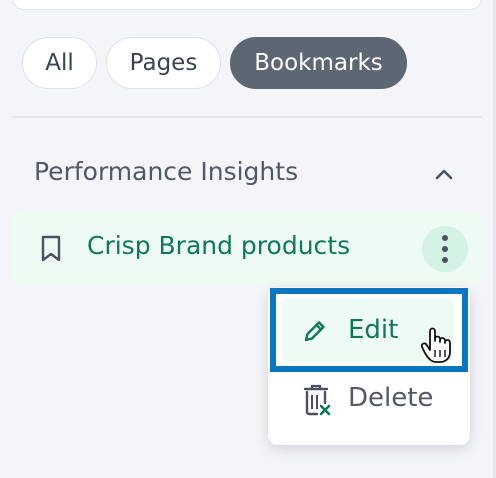  What do you see at coordinates (219, 245) in the screenshot?
I see `bookmark-label: Crisp Brand products` at bounding box center [219, 245].